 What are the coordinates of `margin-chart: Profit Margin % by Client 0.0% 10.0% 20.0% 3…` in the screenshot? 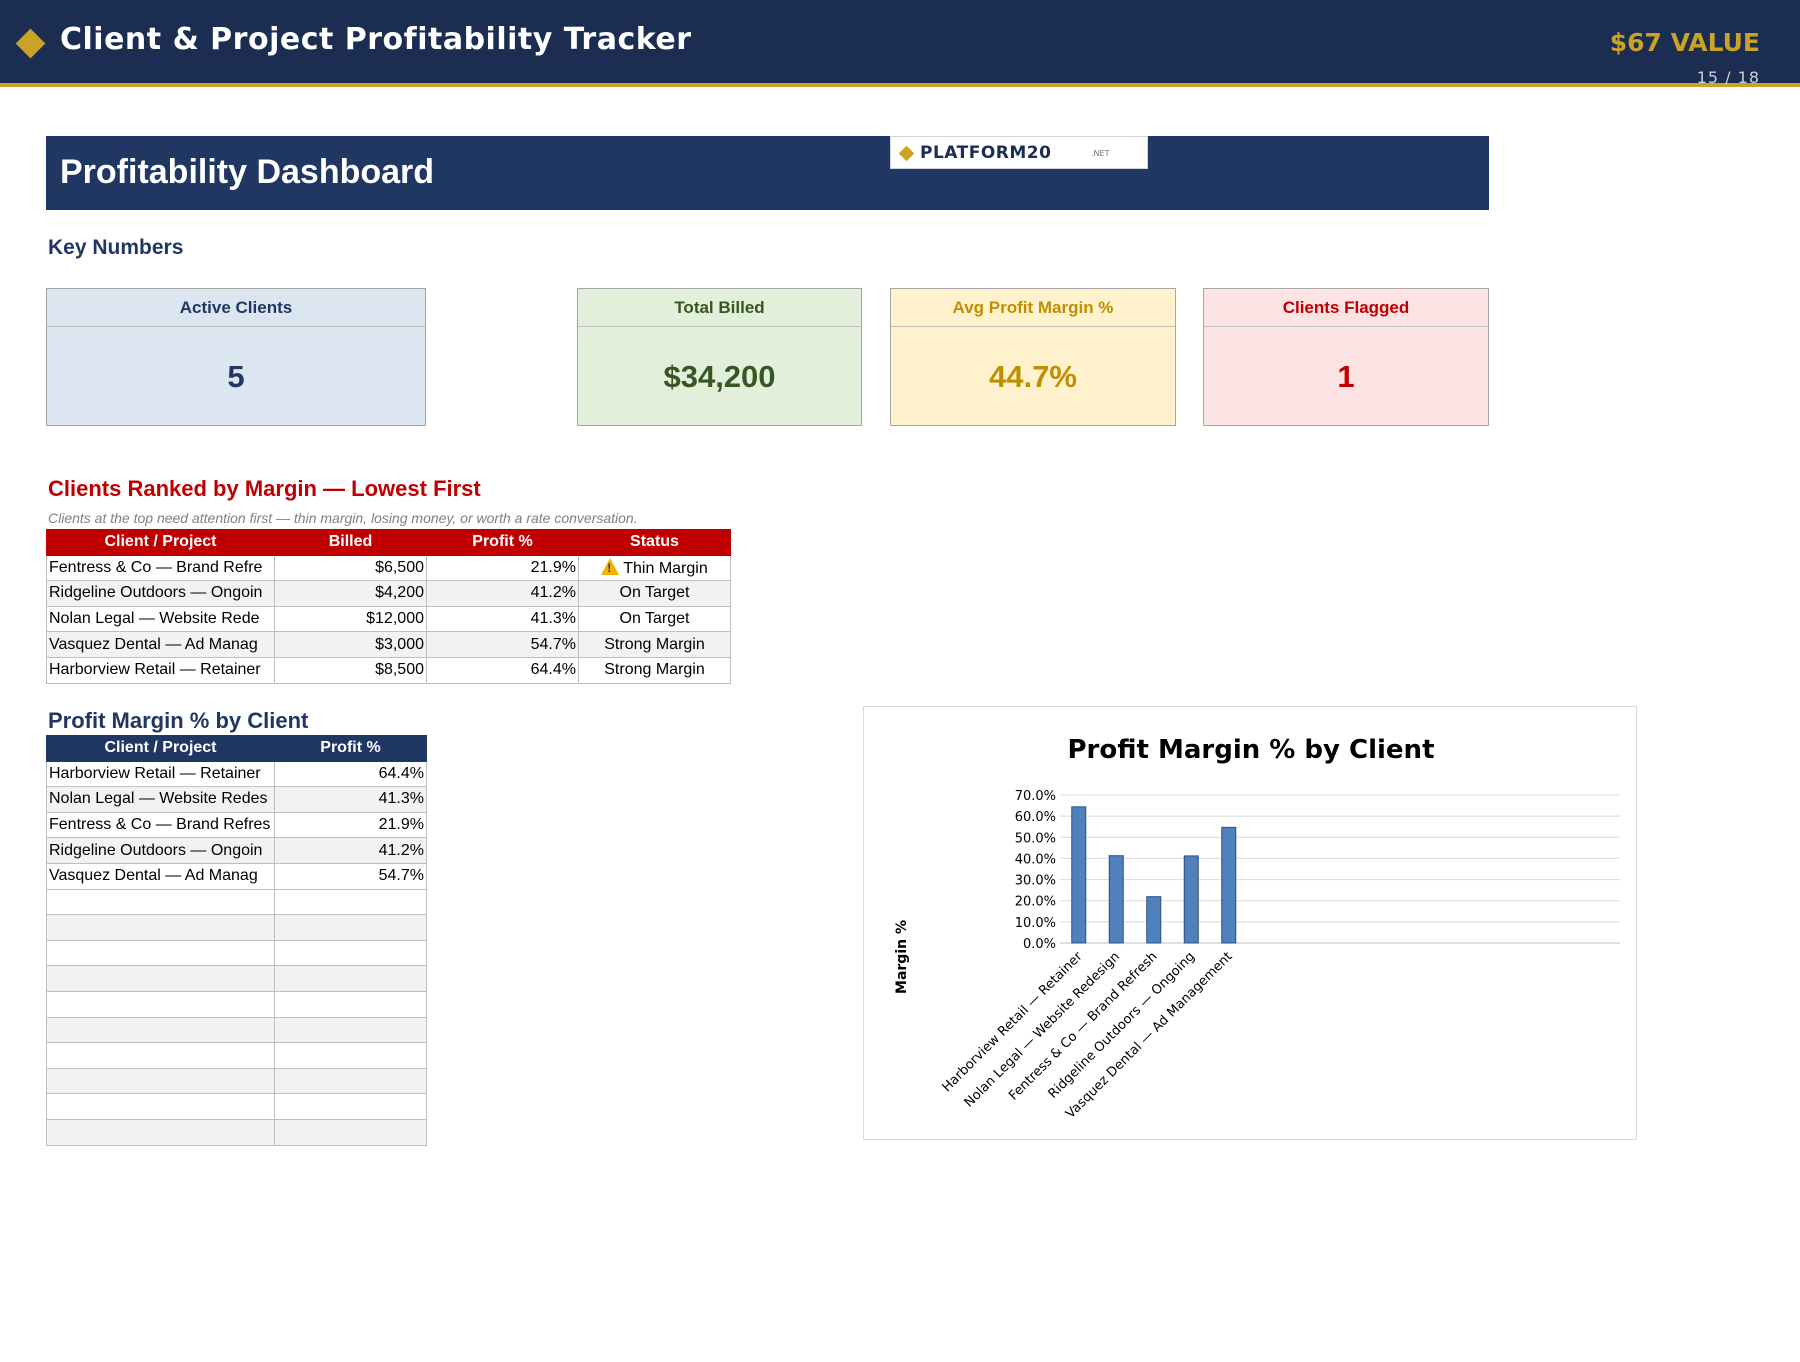 It's located at (1257, 928).